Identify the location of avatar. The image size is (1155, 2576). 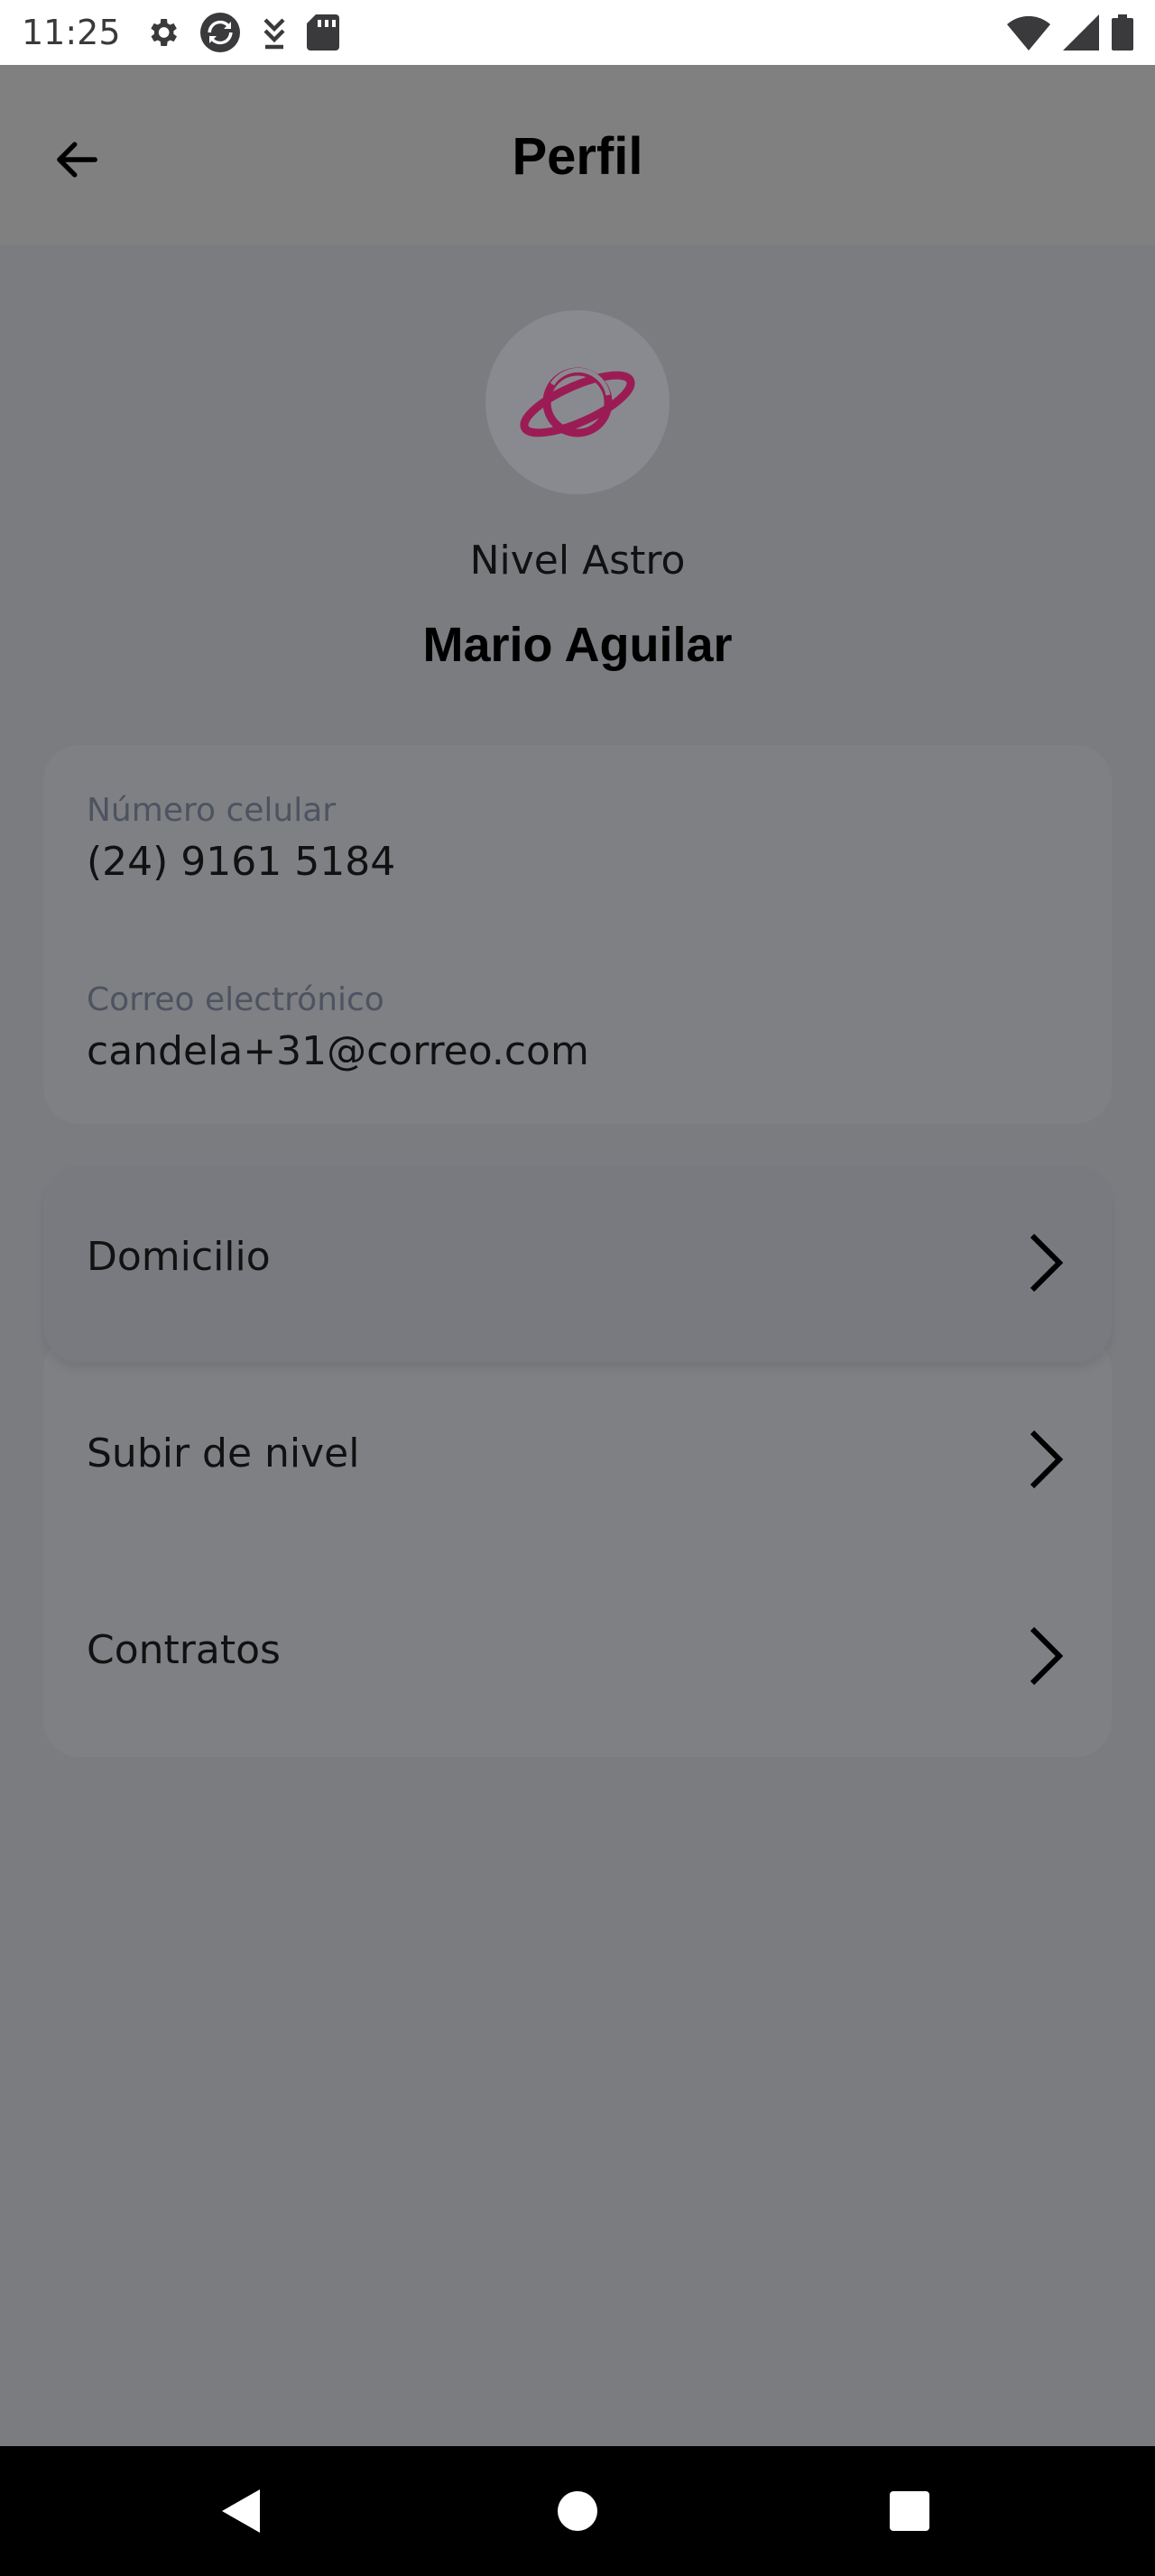
(577, 402).